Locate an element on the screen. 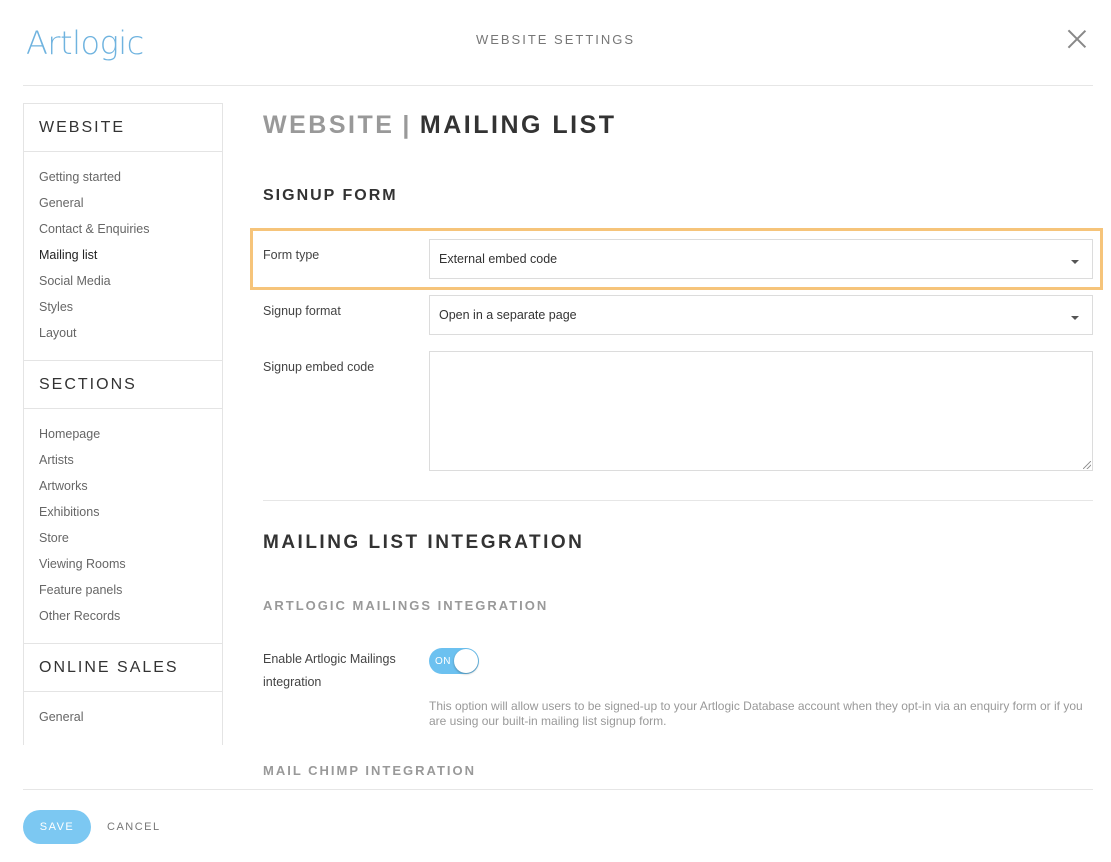 The image size is (1111, 862). section-divider is located at coordinates (678, 500).